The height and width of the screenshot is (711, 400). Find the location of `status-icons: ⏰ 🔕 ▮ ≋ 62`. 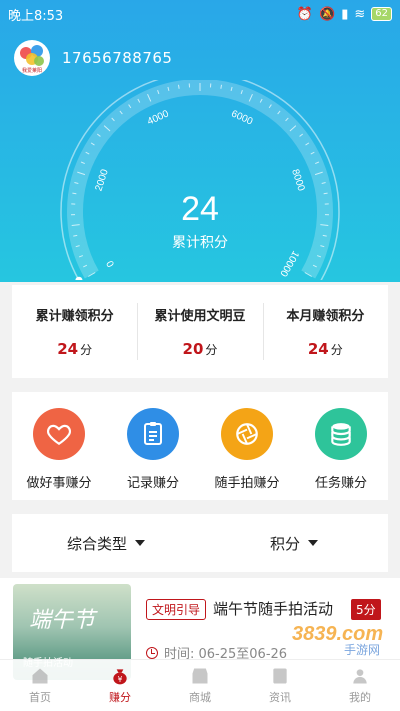

status-icons: ⏰ 🔕 ▮ ≋ 62 is located at coordinates (344, 14).